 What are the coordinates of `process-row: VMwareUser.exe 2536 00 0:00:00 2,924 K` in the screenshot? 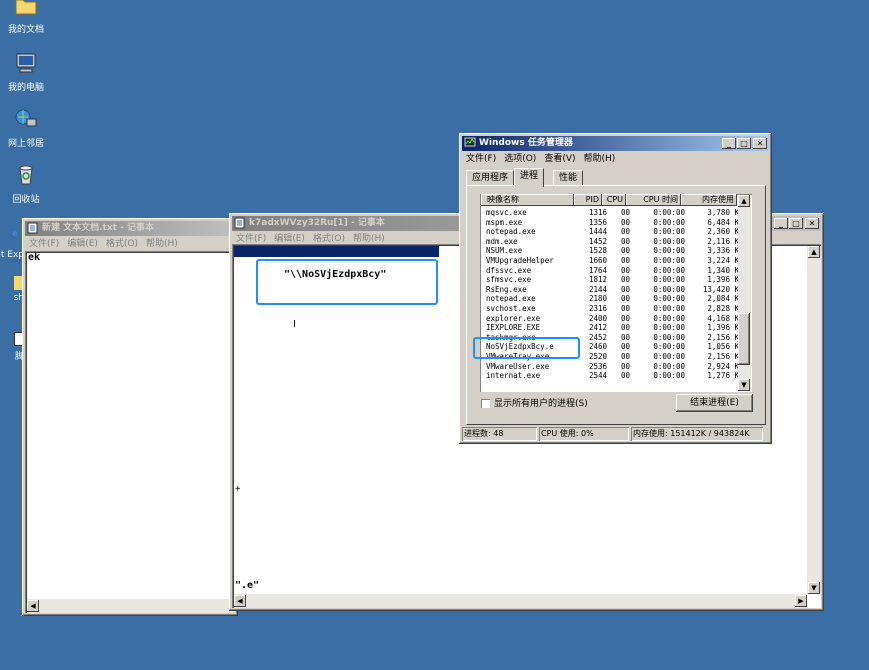 It's located at (611, 367).